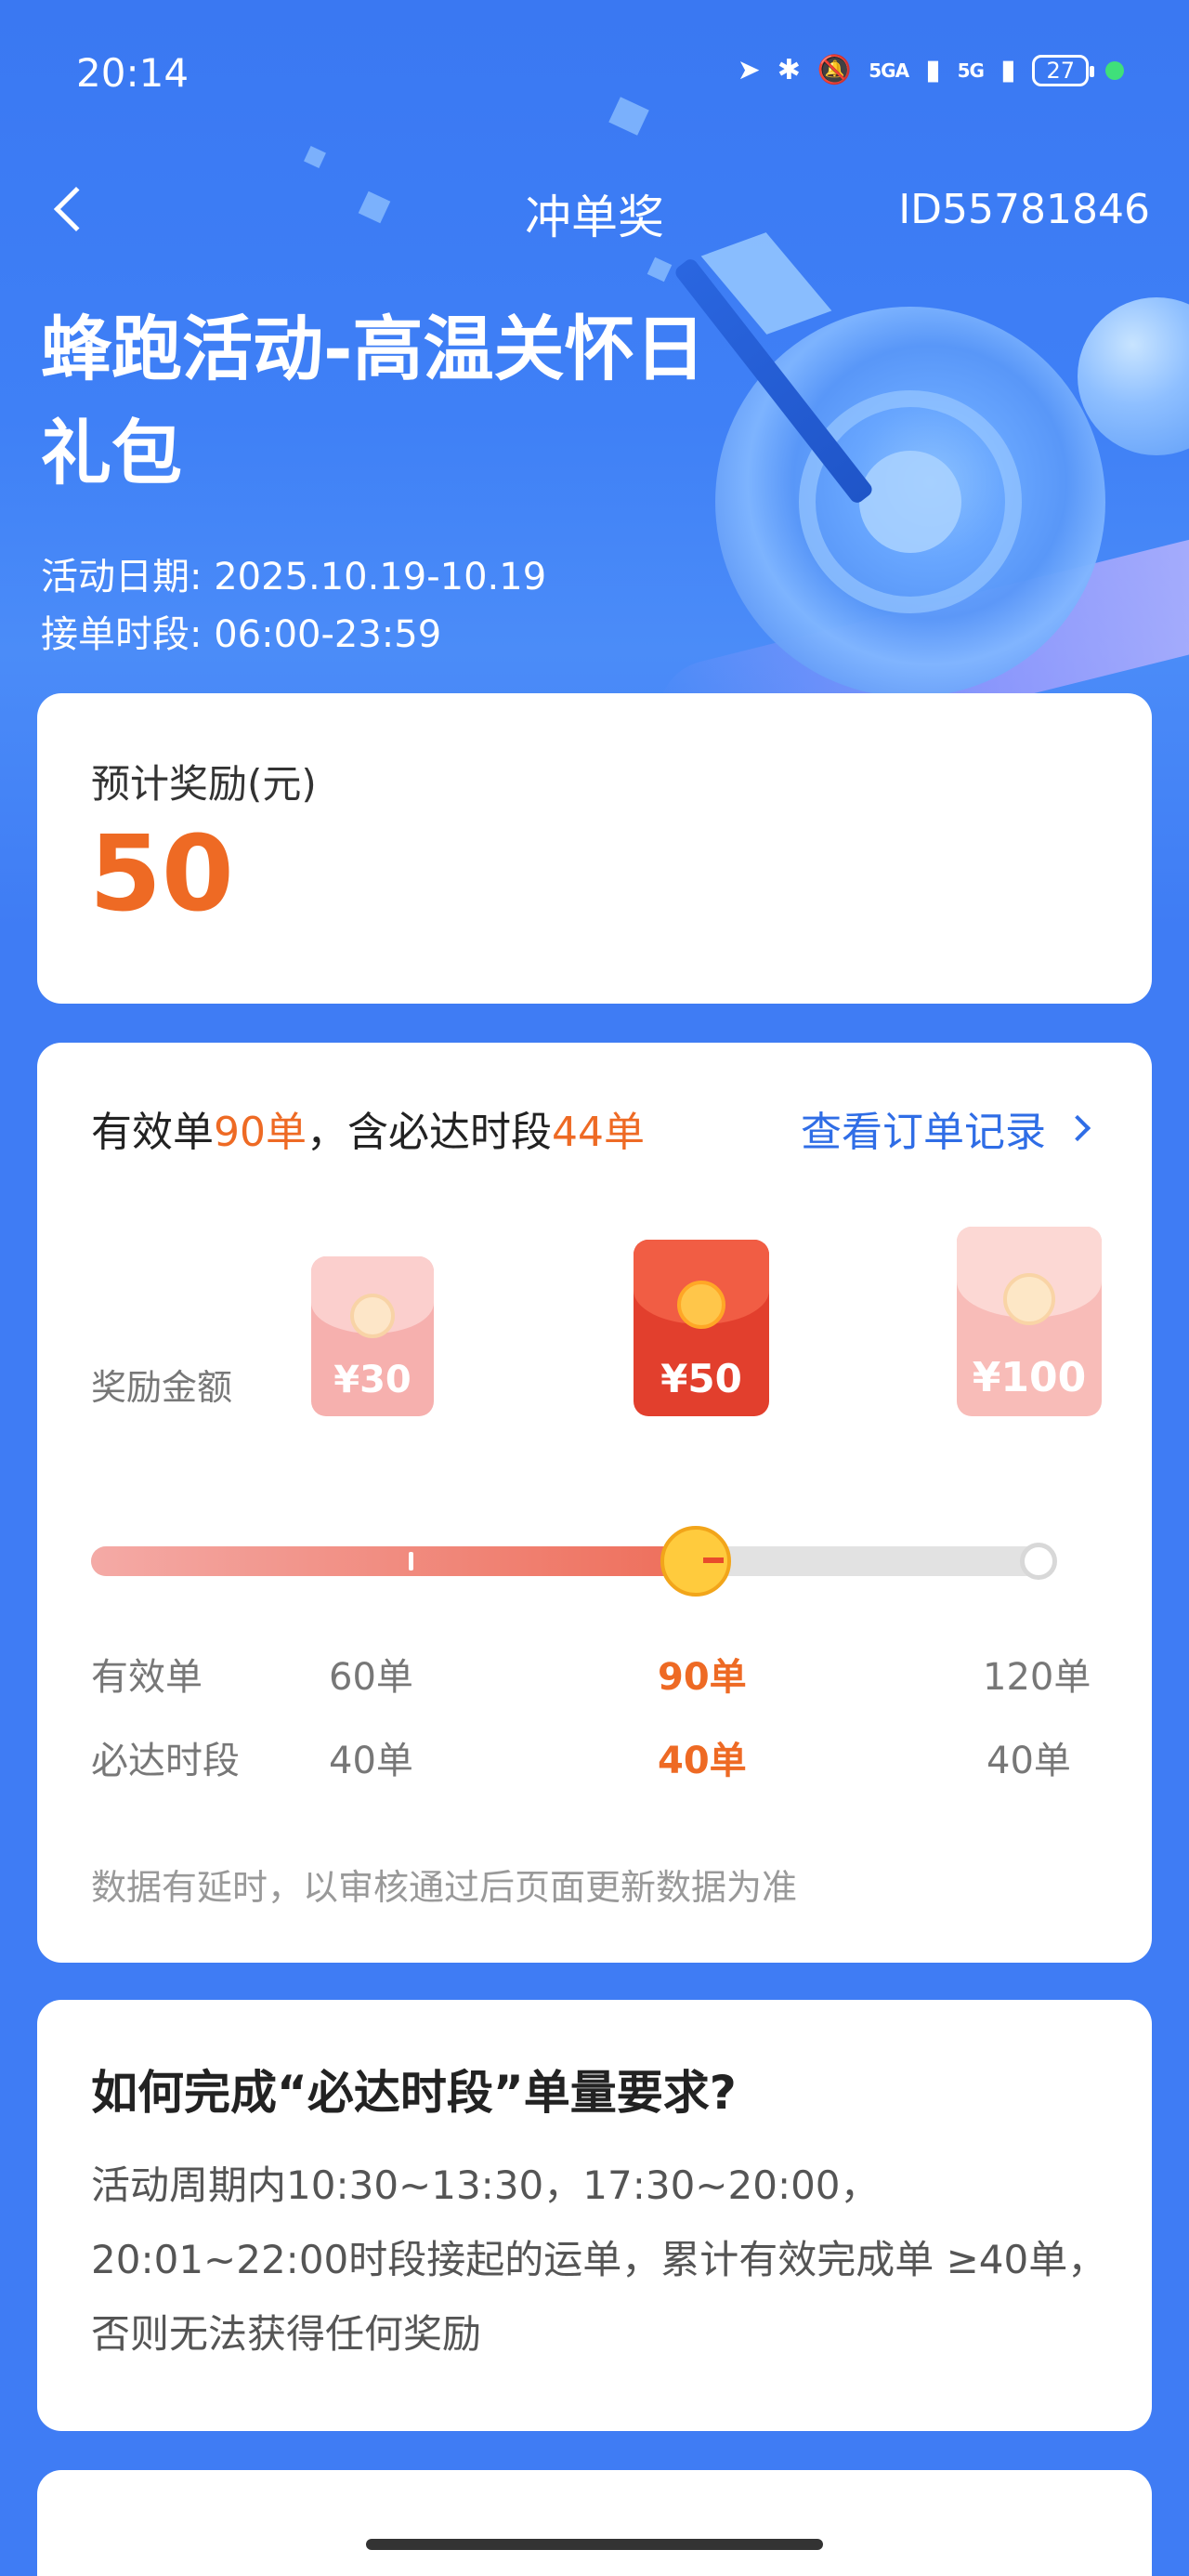 This screenshot has width=1189, height=2576. I want to click on mute-bell-icon: 🔕, so click(835, 70).